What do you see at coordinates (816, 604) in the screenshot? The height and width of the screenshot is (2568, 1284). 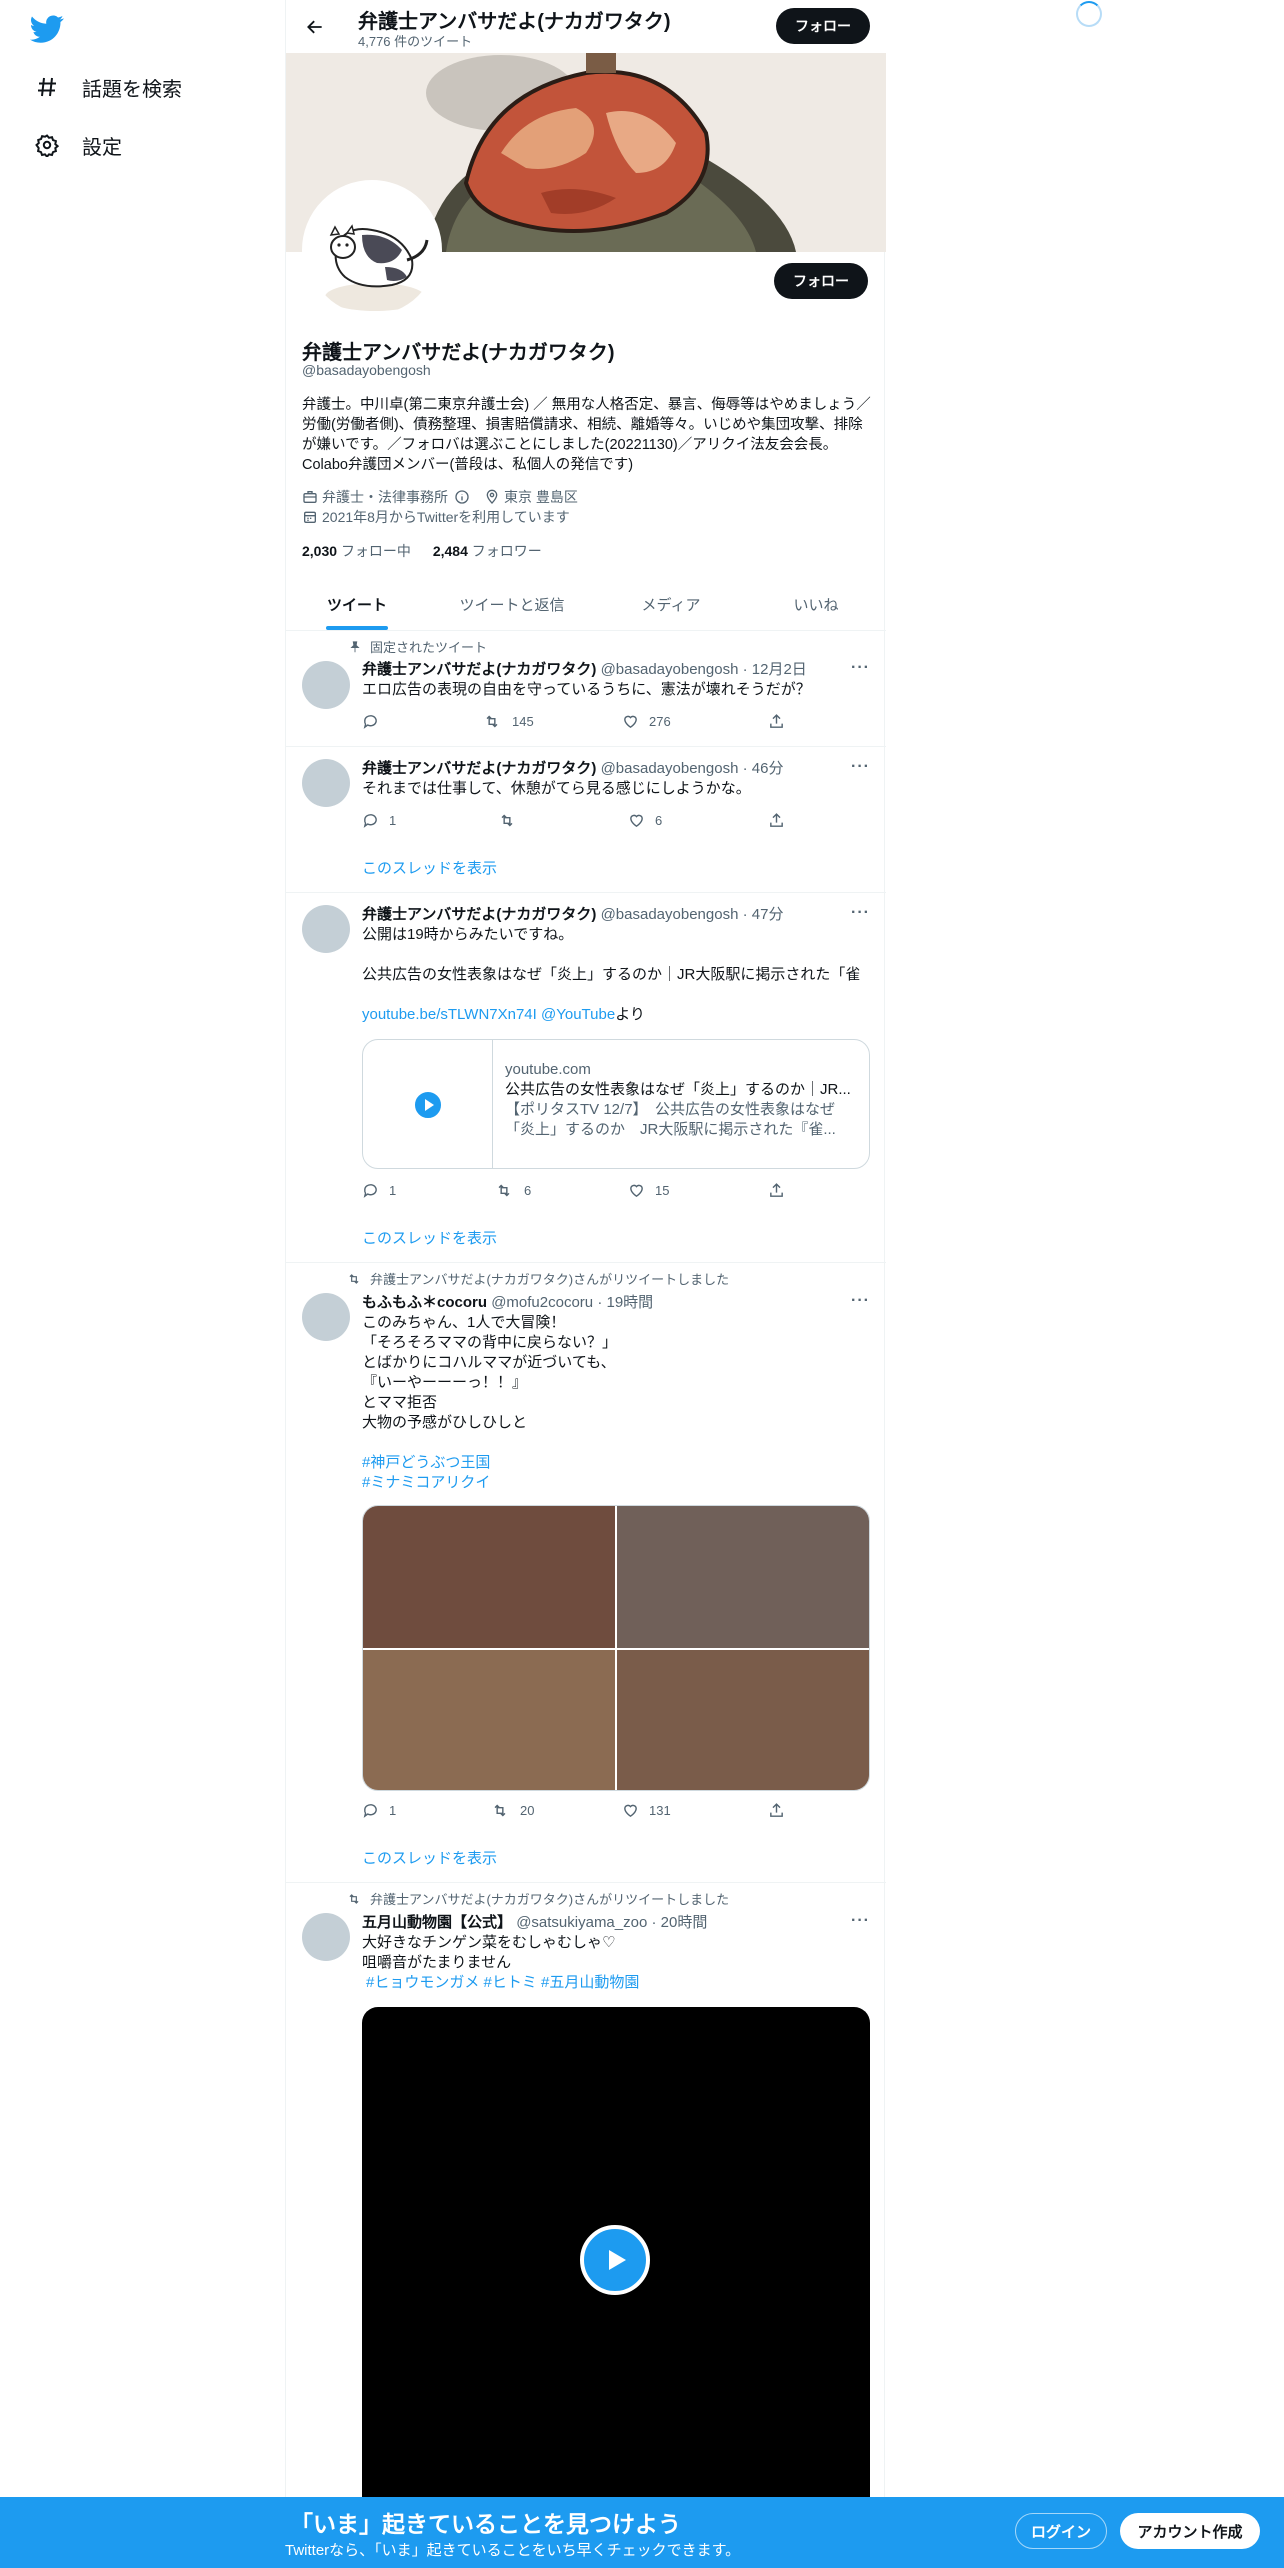 I see `tab-likes: いいね` at bounding box center [816, 604].